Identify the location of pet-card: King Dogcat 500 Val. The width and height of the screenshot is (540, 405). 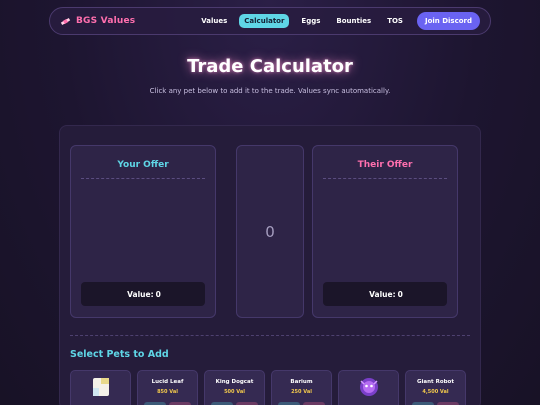
(234, 387).